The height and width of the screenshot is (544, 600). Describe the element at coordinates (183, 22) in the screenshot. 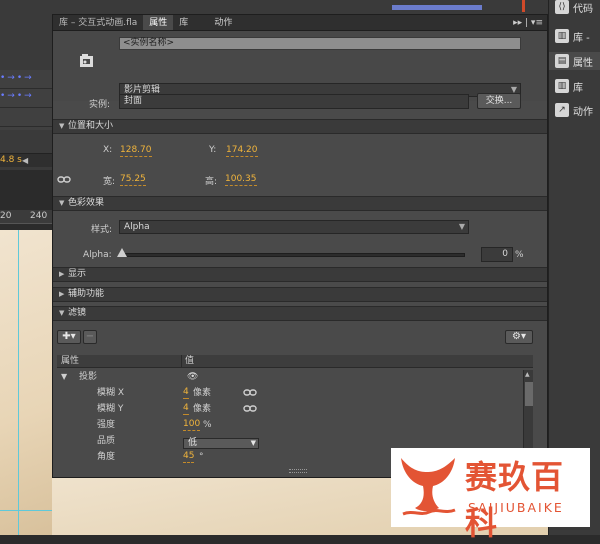

I see `tab-library: 库` at that location.